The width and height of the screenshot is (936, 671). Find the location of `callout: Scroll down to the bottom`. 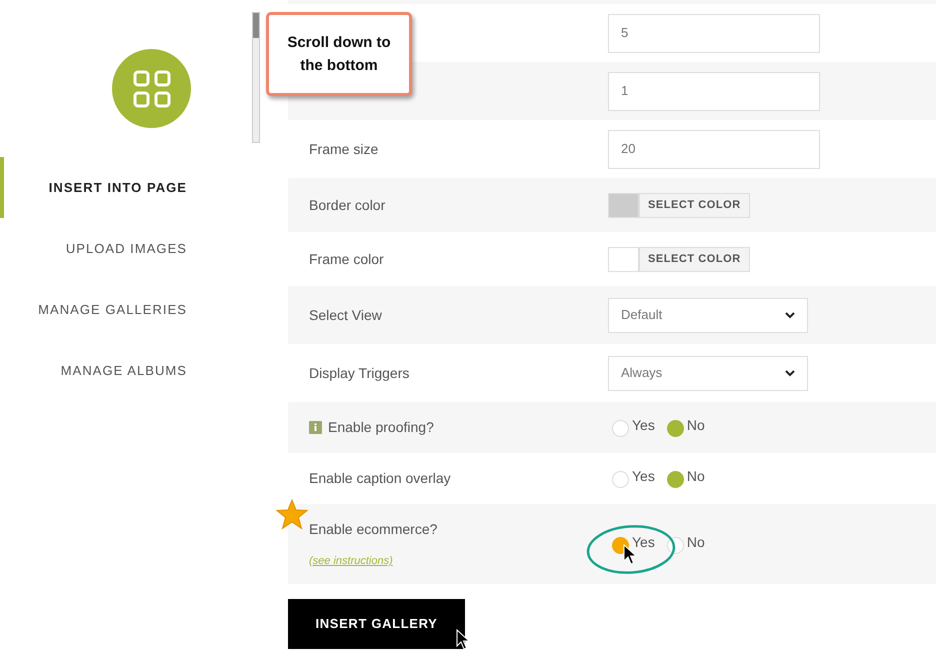

callout: Scroll down to the bottom is located at coordinates (339, 54).